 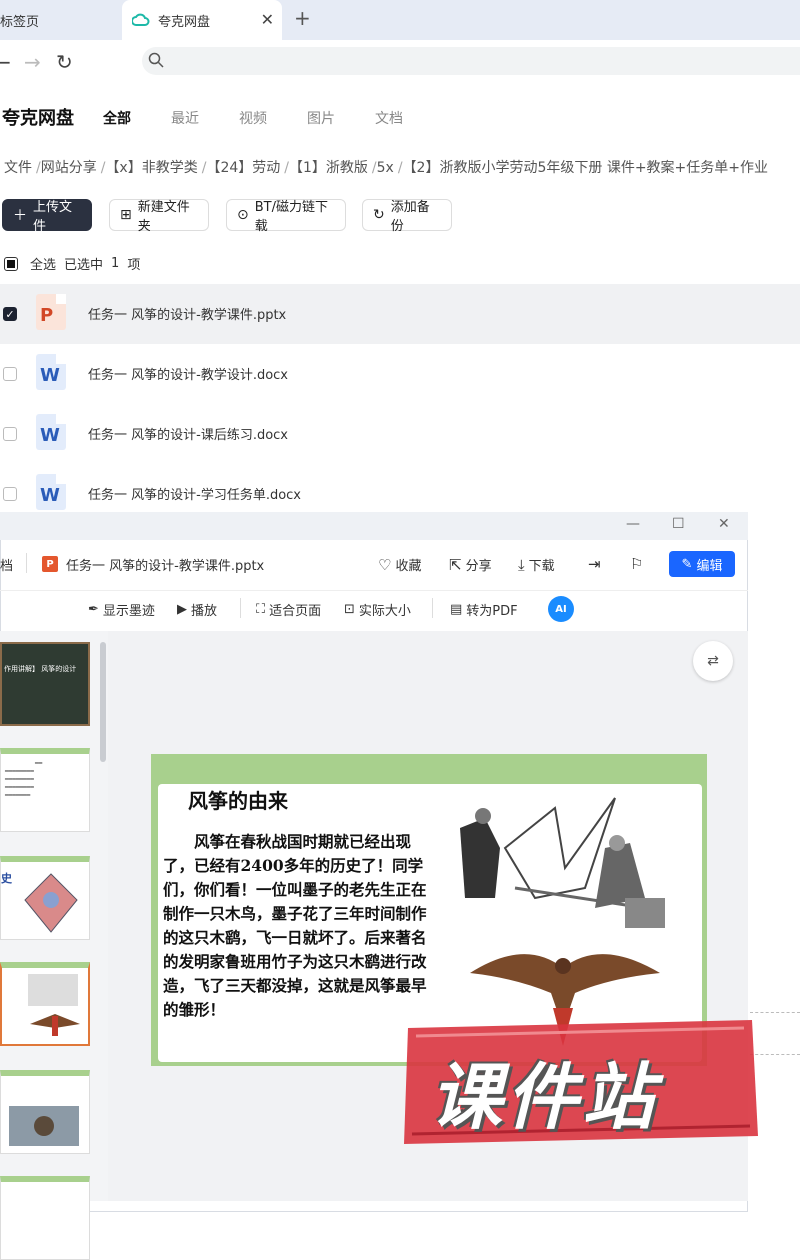 I want to click on guide-line, so click(x=775, y=1012).